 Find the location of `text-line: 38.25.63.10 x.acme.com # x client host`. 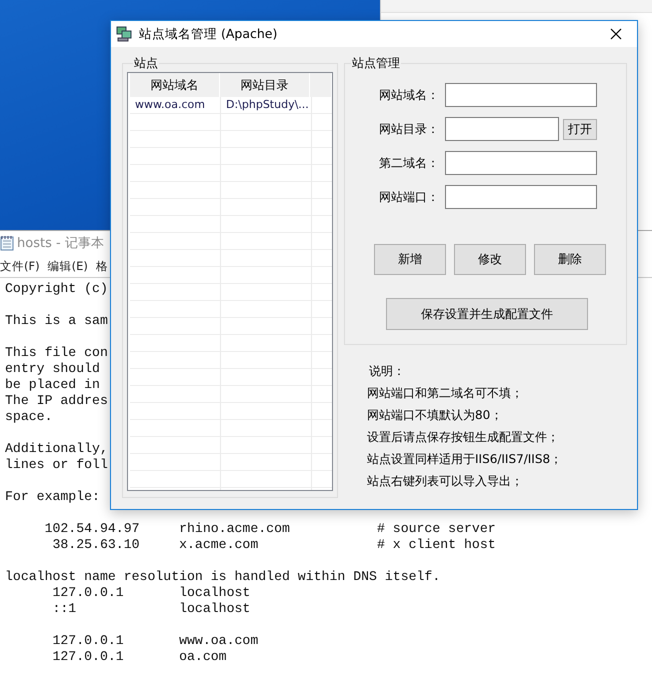

text-line: 38.25.63.10 x.acme.com # x client host is located at coordinates (273, 545).